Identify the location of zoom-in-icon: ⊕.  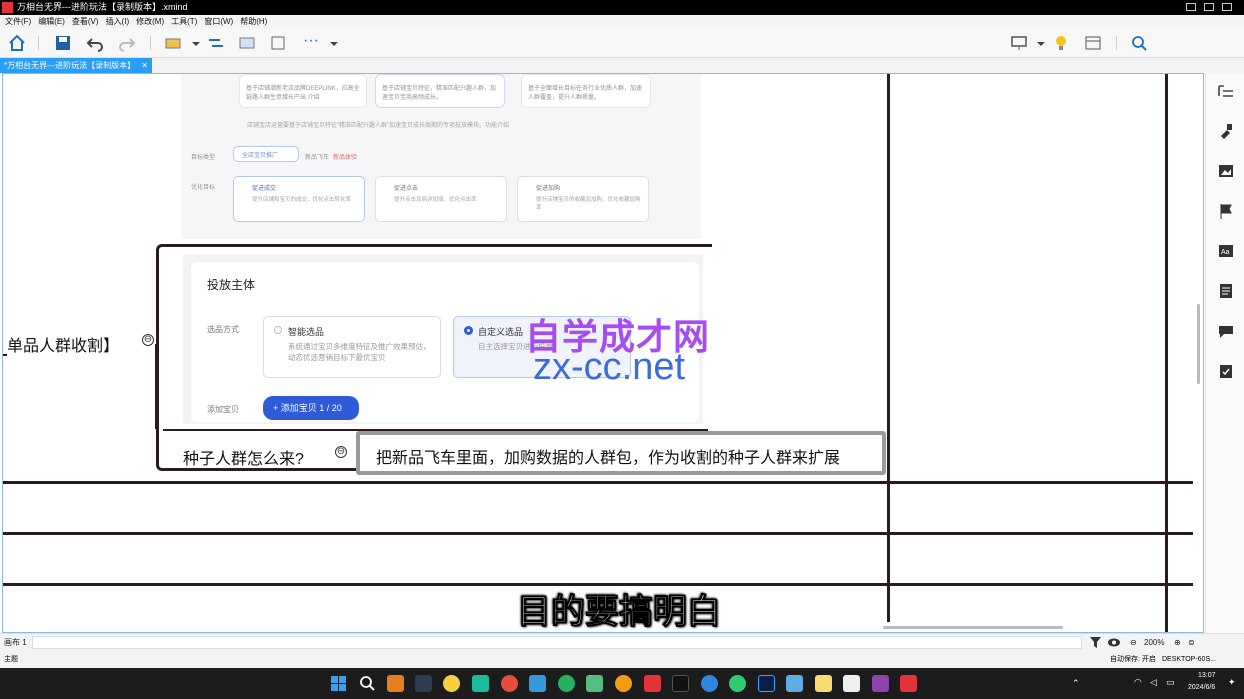
(1177, 643).